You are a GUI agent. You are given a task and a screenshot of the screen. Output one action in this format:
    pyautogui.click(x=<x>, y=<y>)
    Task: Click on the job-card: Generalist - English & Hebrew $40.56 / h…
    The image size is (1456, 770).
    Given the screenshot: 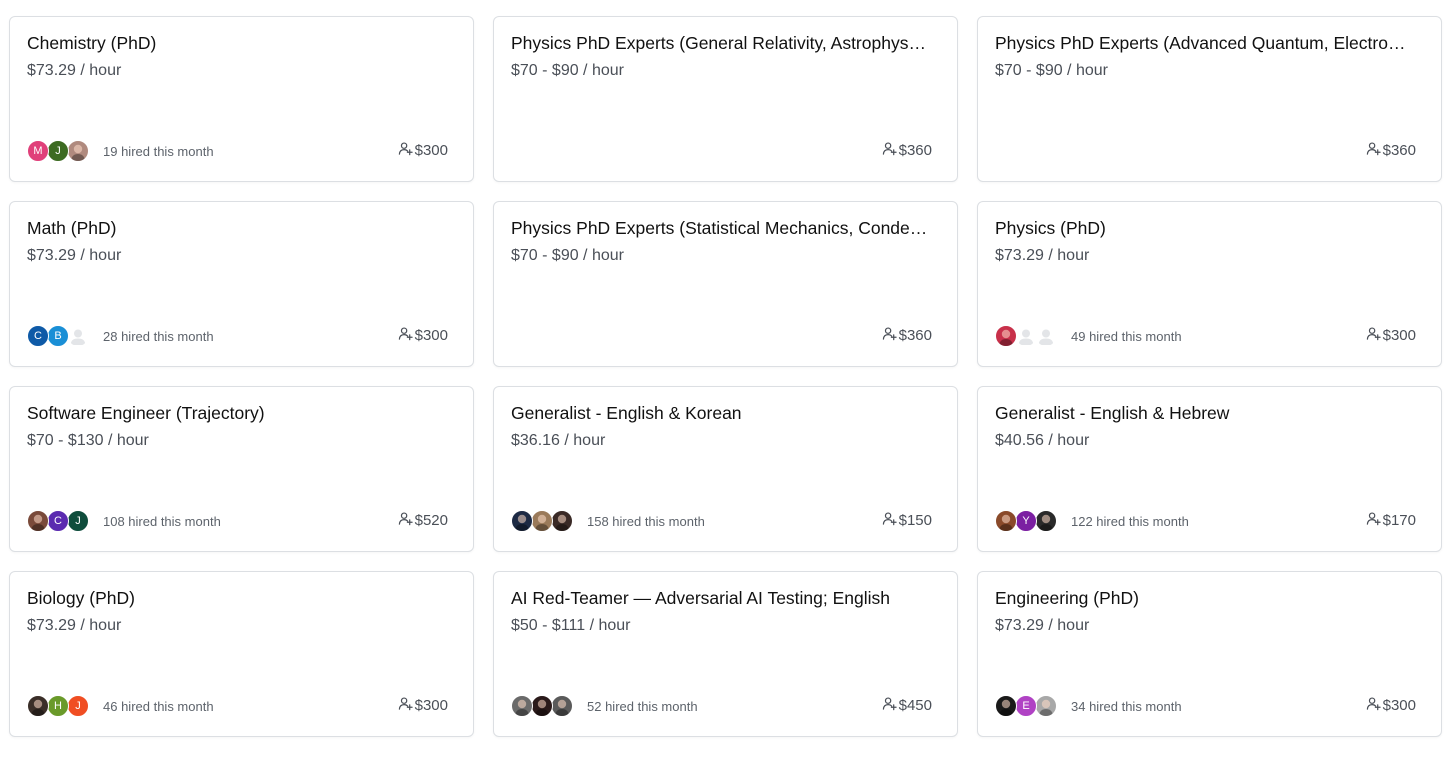 What is the action you would take?
    pyautogui.click(x=1209, y=469)
    